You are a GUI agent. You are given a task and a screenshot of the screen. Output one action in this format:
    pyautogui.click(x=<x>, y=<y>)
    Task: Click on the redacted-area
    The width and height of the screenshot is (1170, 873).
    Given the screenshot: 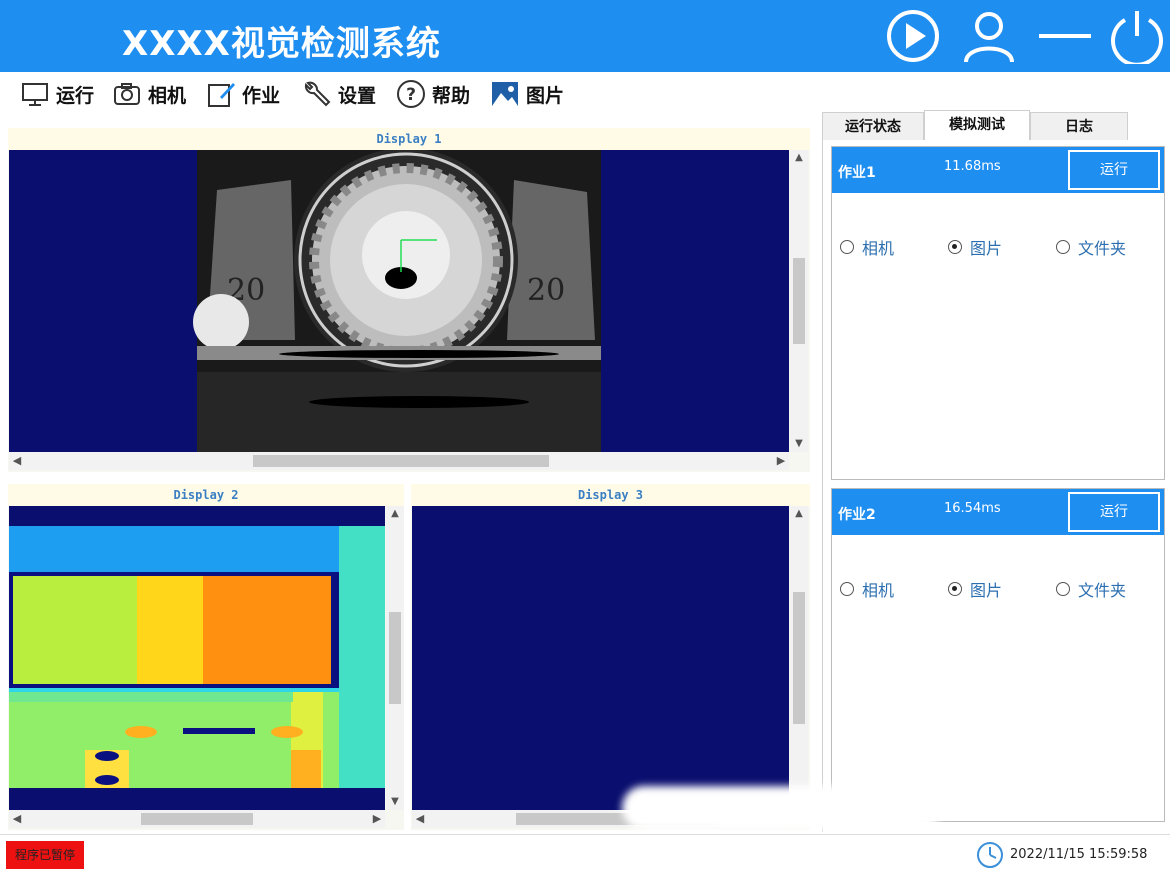 What is the action you would take?
    pyautogui.click(x=782, y=808)
    